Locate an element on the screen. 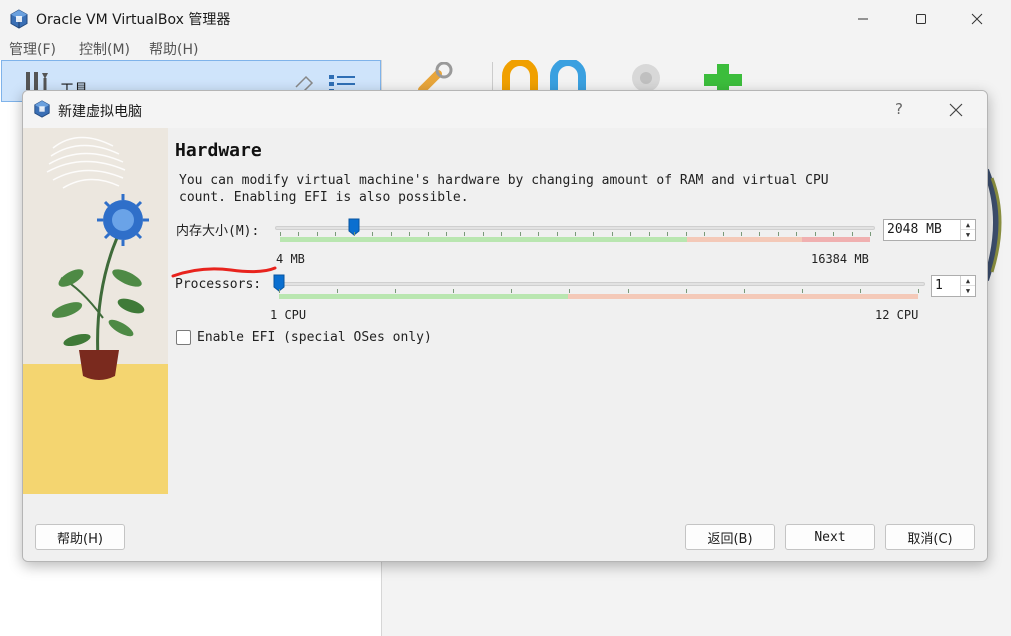 This screenshot has height=636, width=1011. memory-max-label: 16384 MB is located at coordinates (840, 259).